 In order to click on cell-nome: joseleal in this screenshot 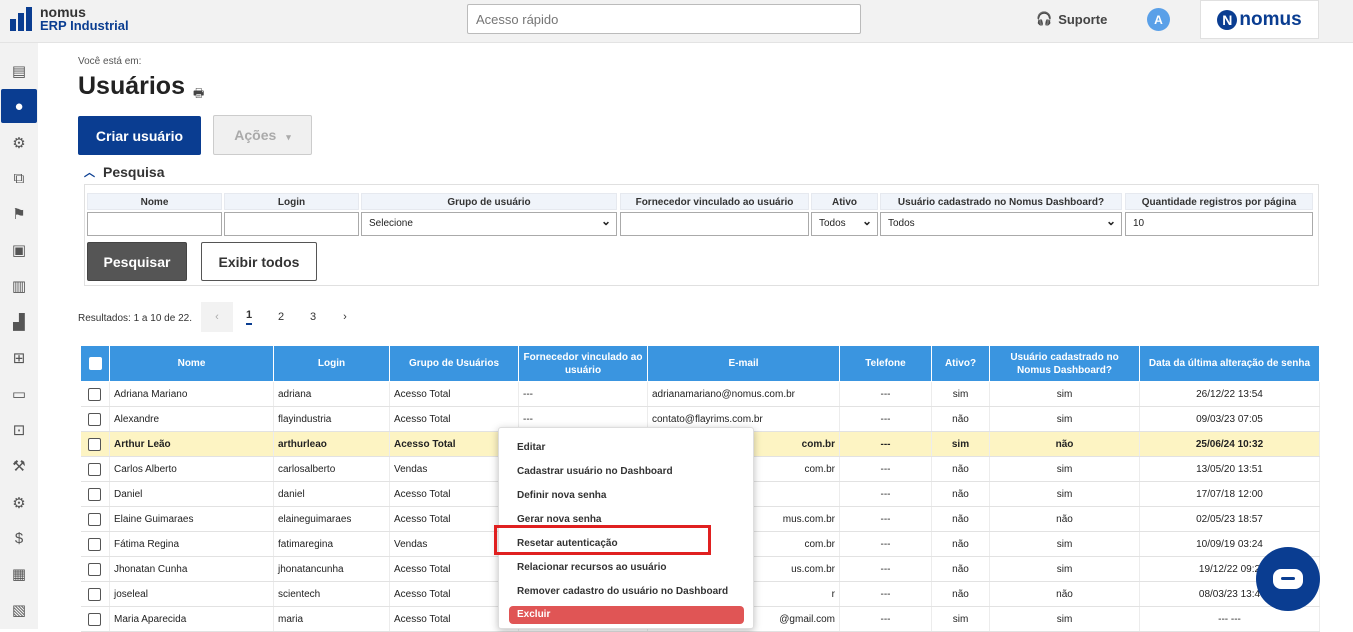, I will do `click(191, 594)`.